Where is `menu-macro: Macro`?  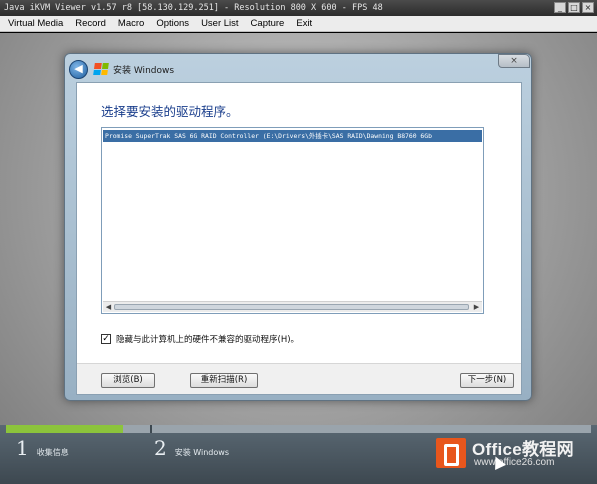 menu-macro: Macro is located at coordinates (131, 23).